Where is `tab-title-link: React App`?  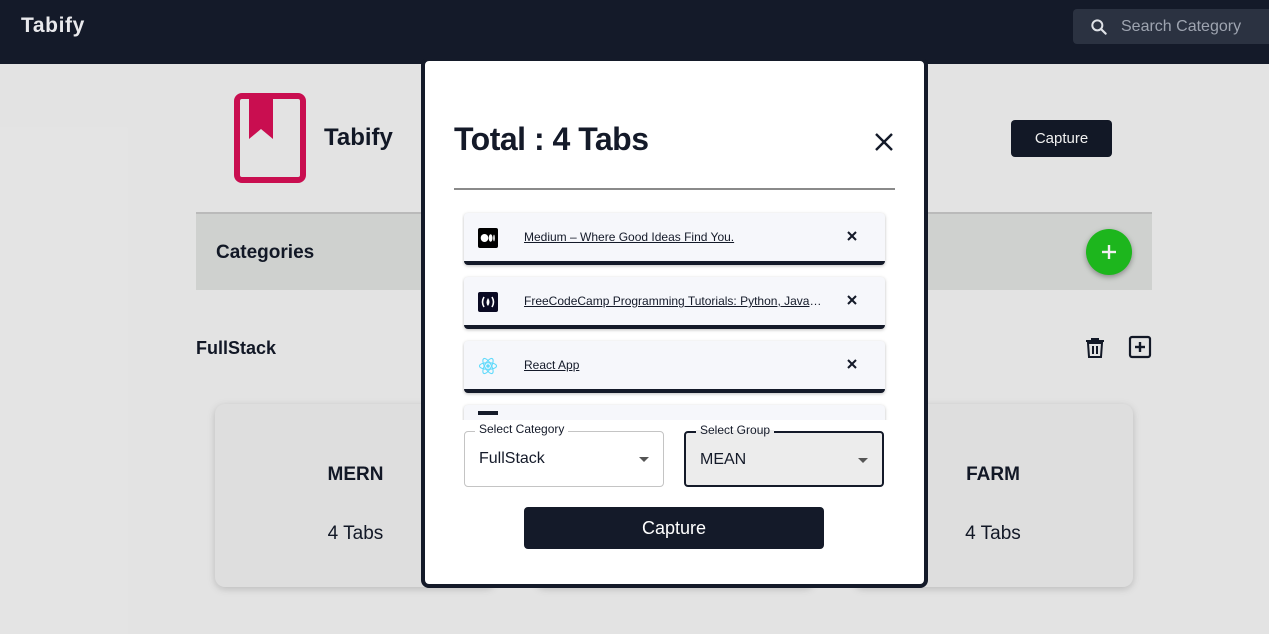
tab-title-link: React App is located at coordinates (674, 365).